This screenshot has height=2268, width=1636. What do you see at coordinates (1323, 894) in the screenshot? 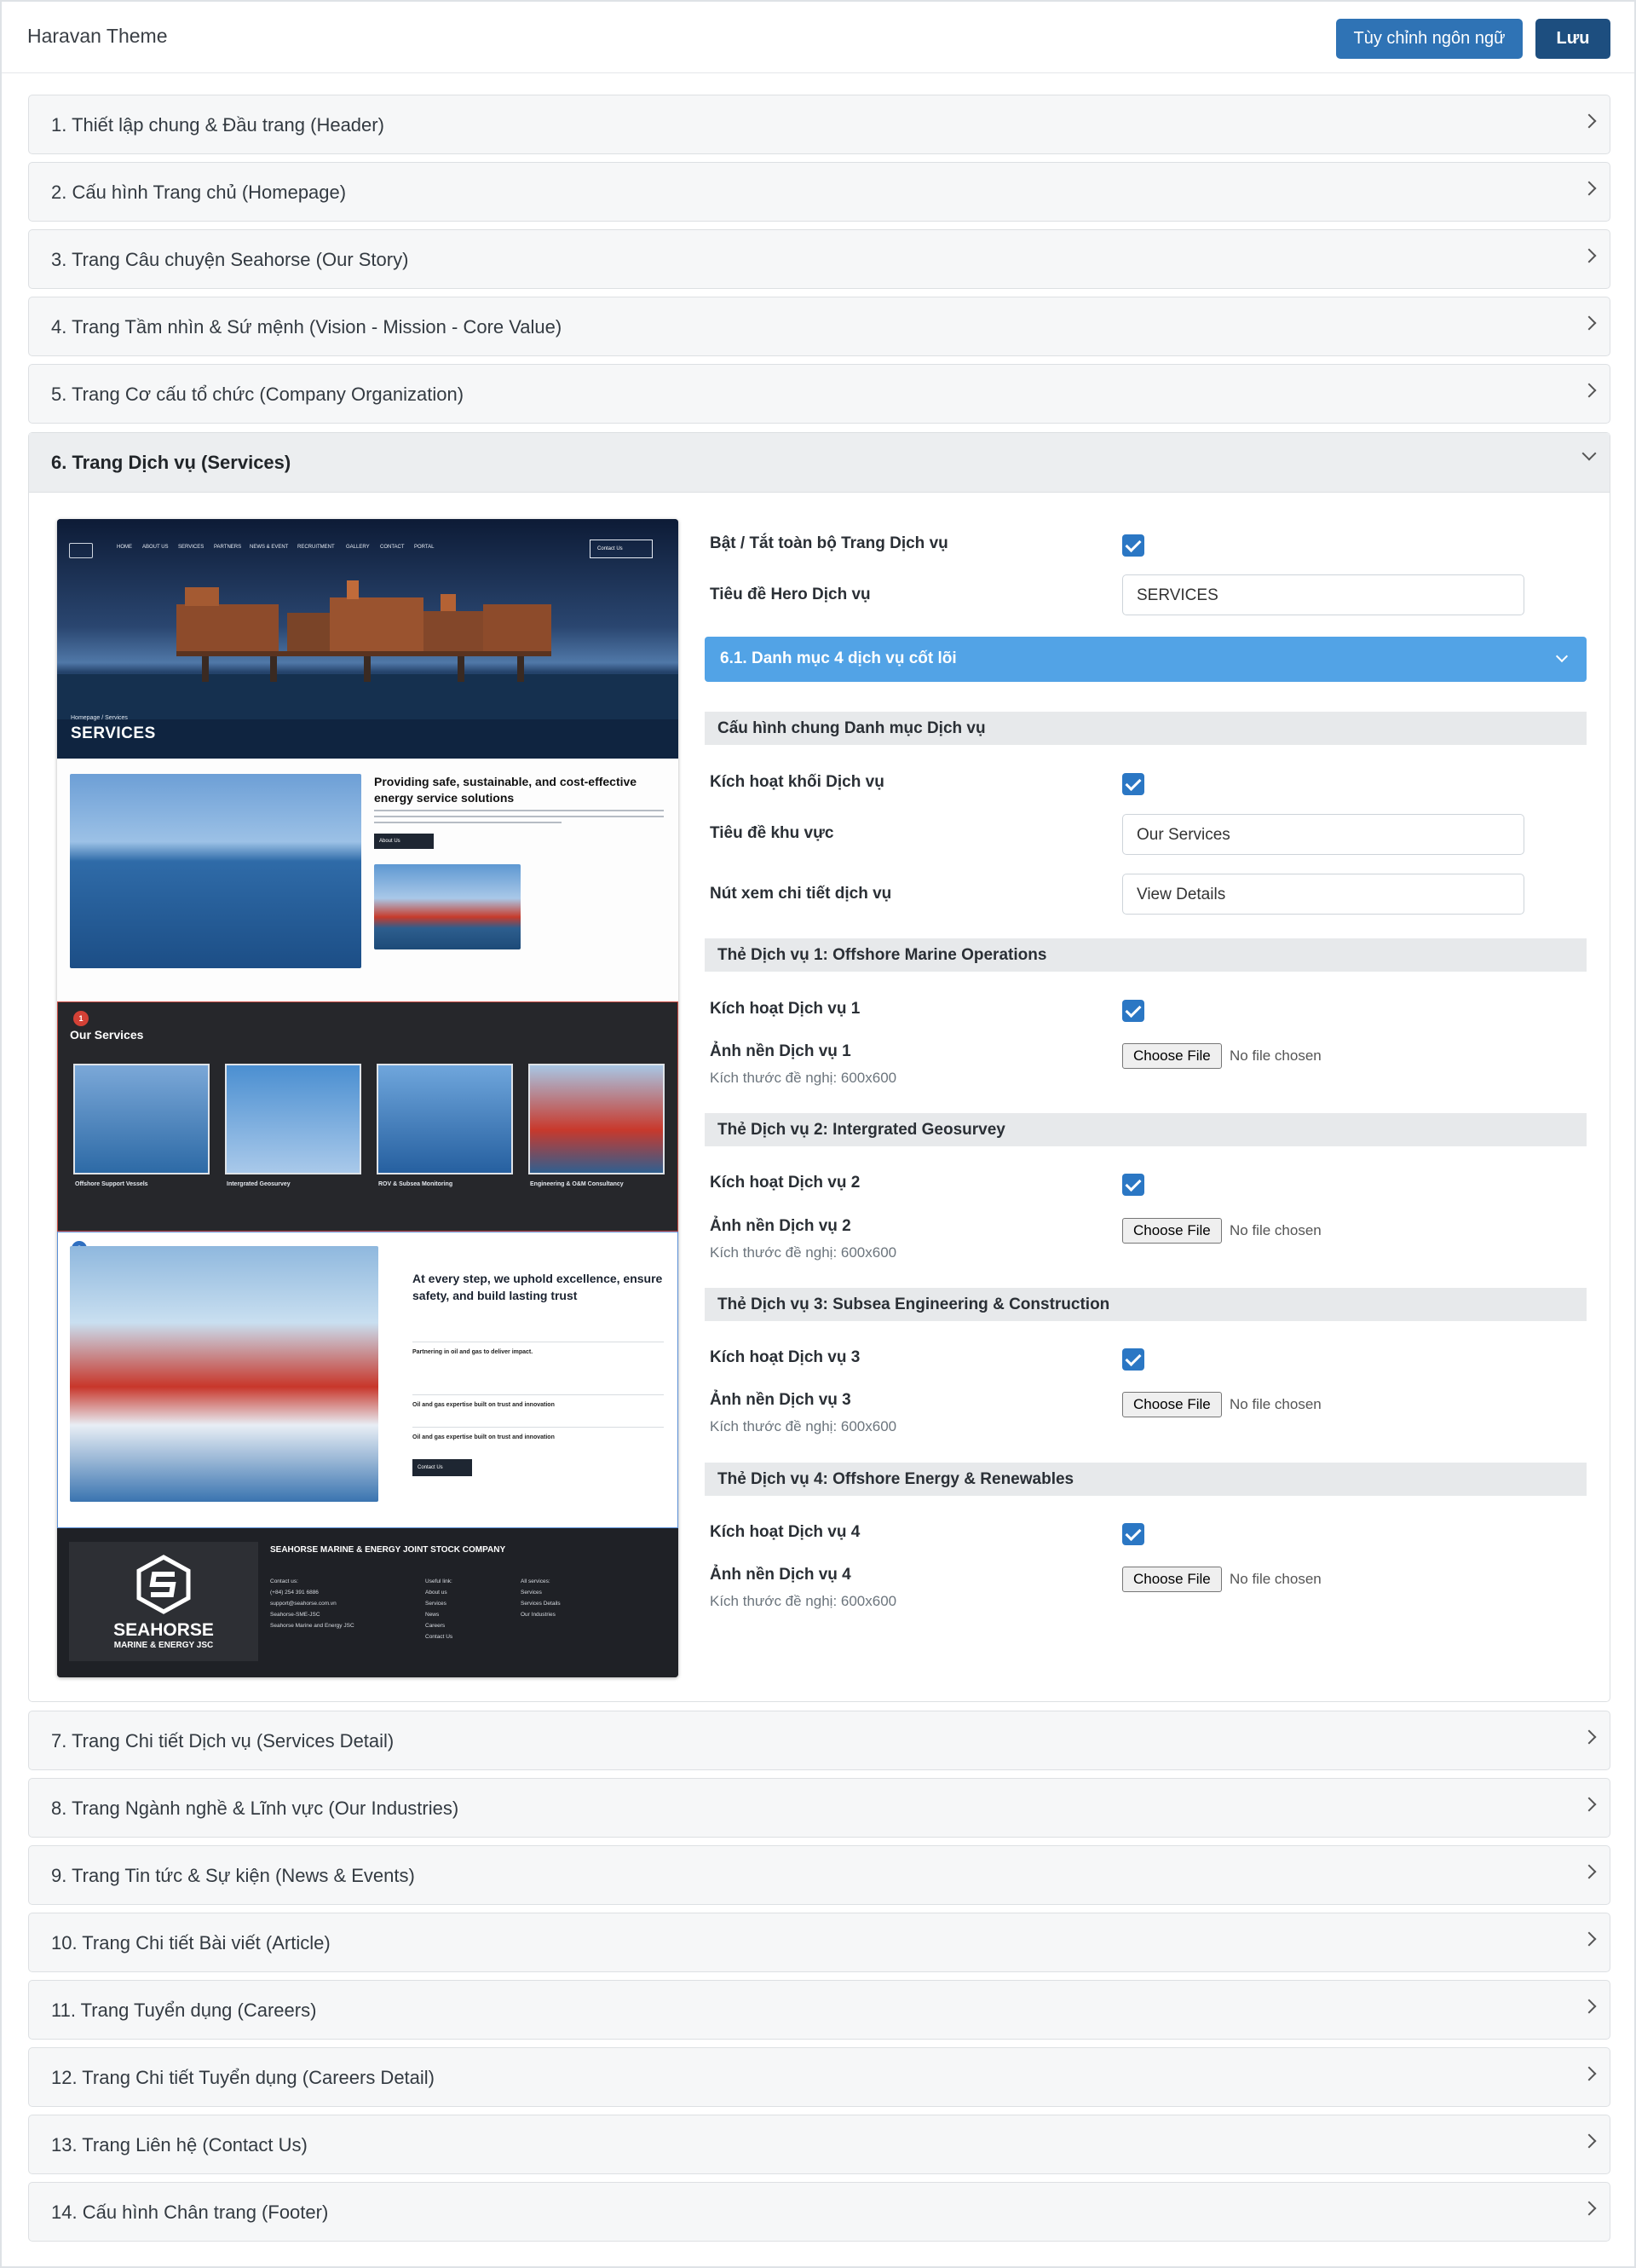
I see `detail-button-input: View Details` at bounding box center [1323, 894].